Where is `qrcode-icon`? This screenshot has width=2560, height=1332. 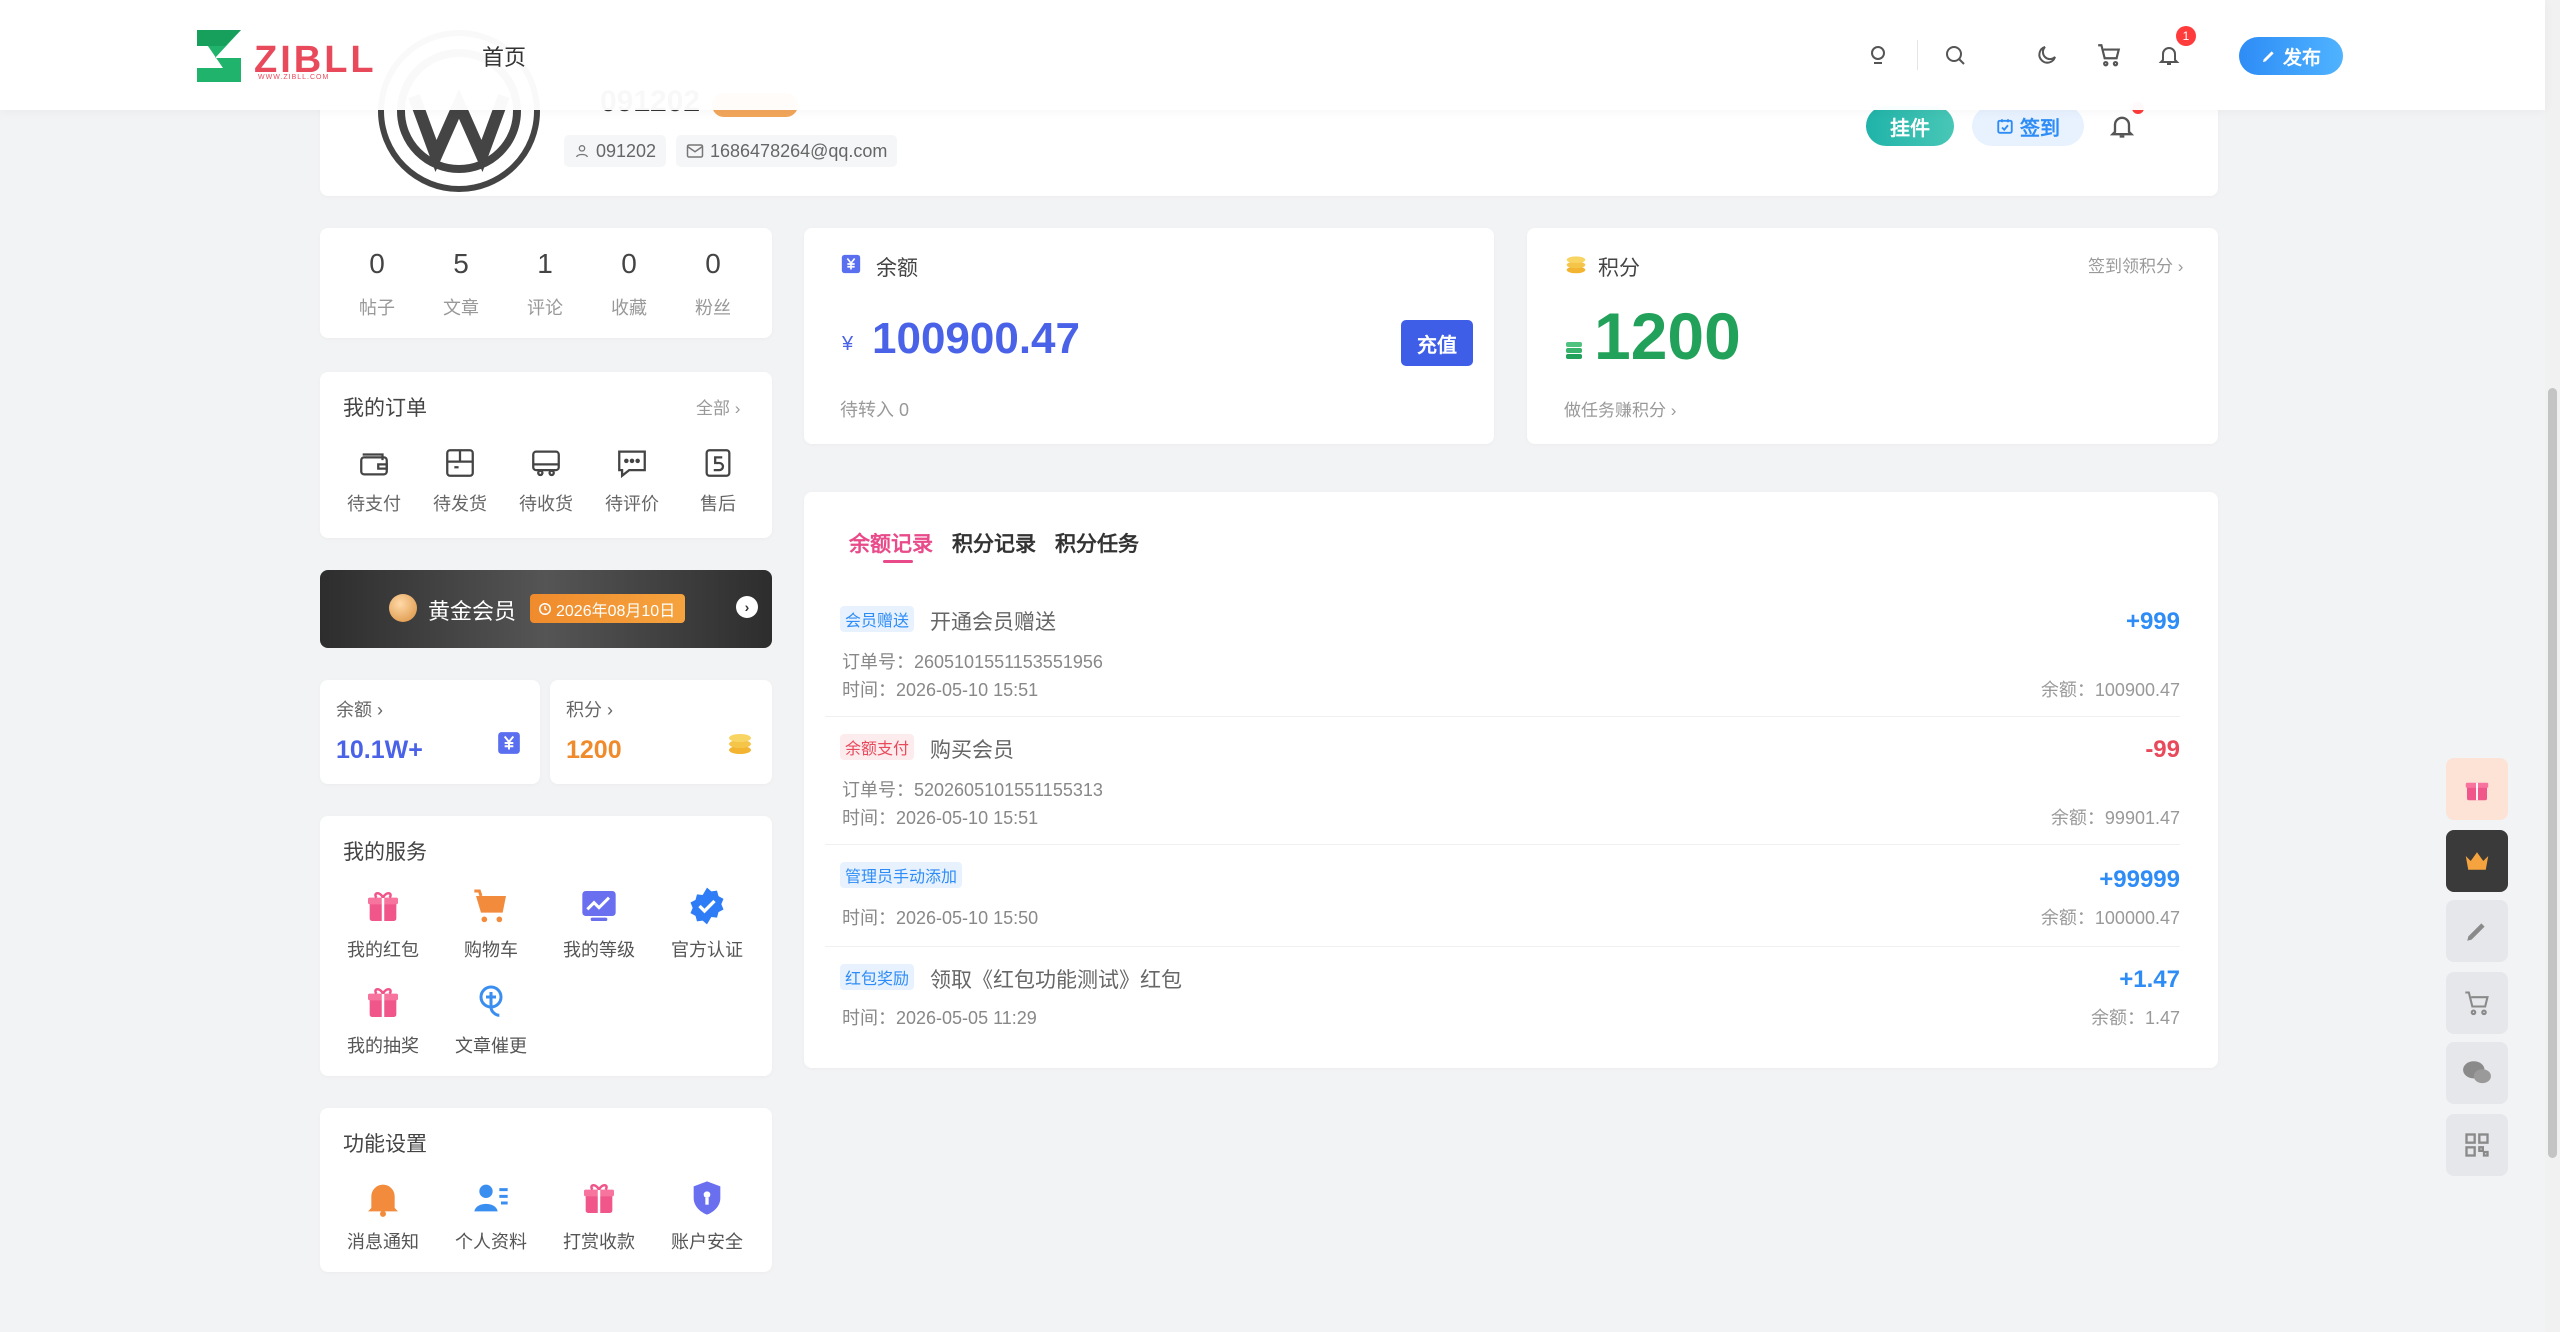 qrcode-icon is located at coordinates (2477, 1145).